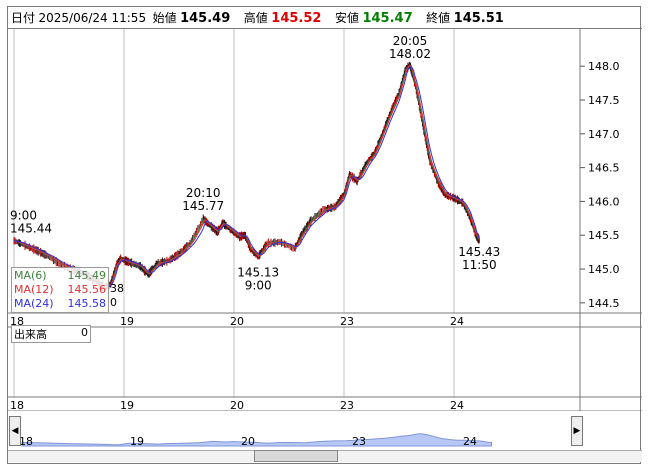  Describe the element at coordinates (256, 440) in the screenshot. I see `navigator-area` at that location.